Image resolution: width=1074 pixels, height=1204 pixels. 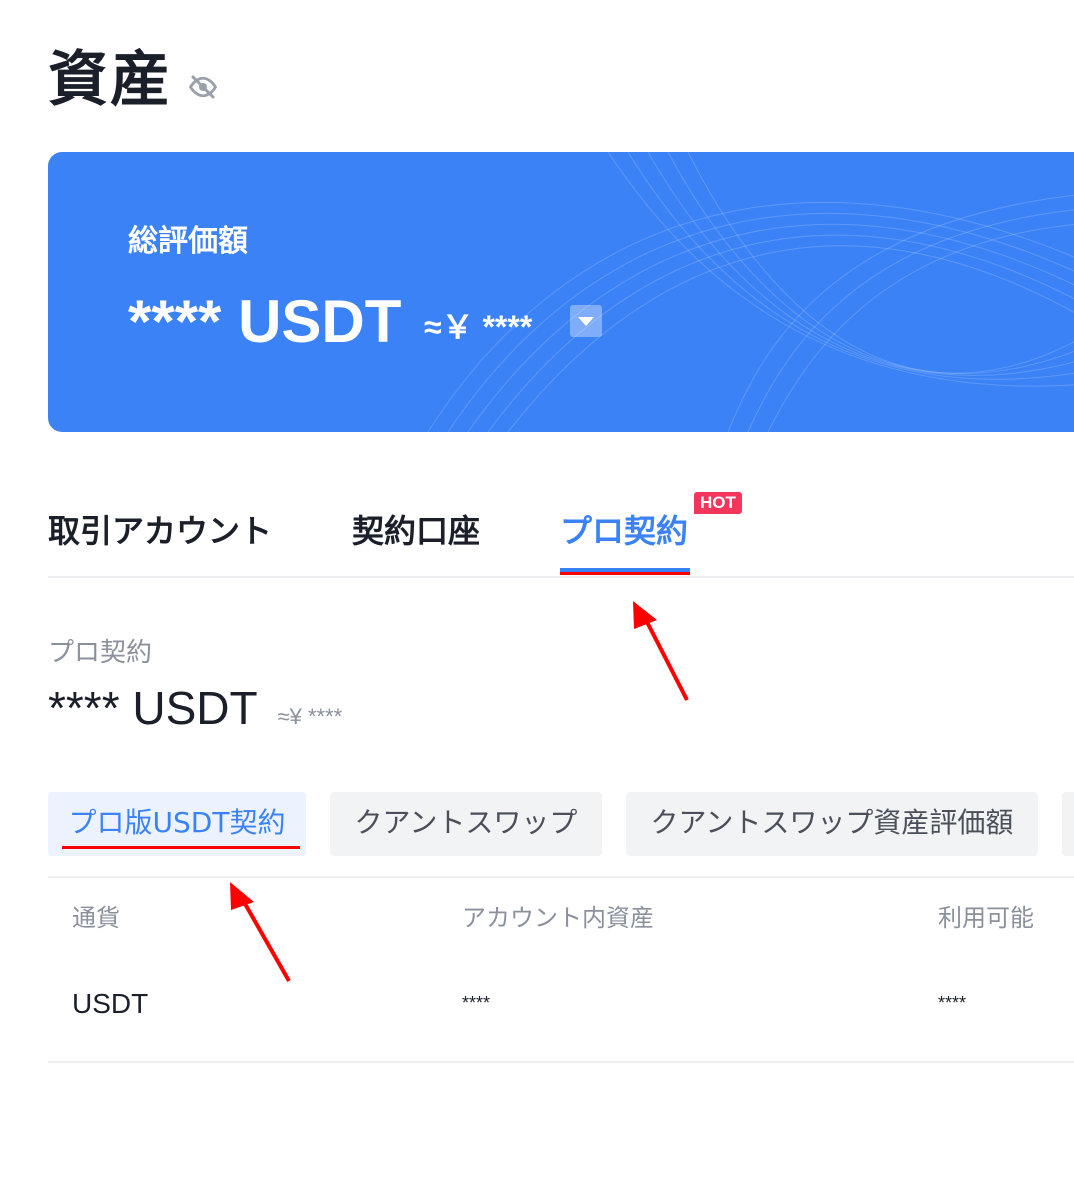 I want to click on hot-badge: HOT, so click(x=718, y=503).